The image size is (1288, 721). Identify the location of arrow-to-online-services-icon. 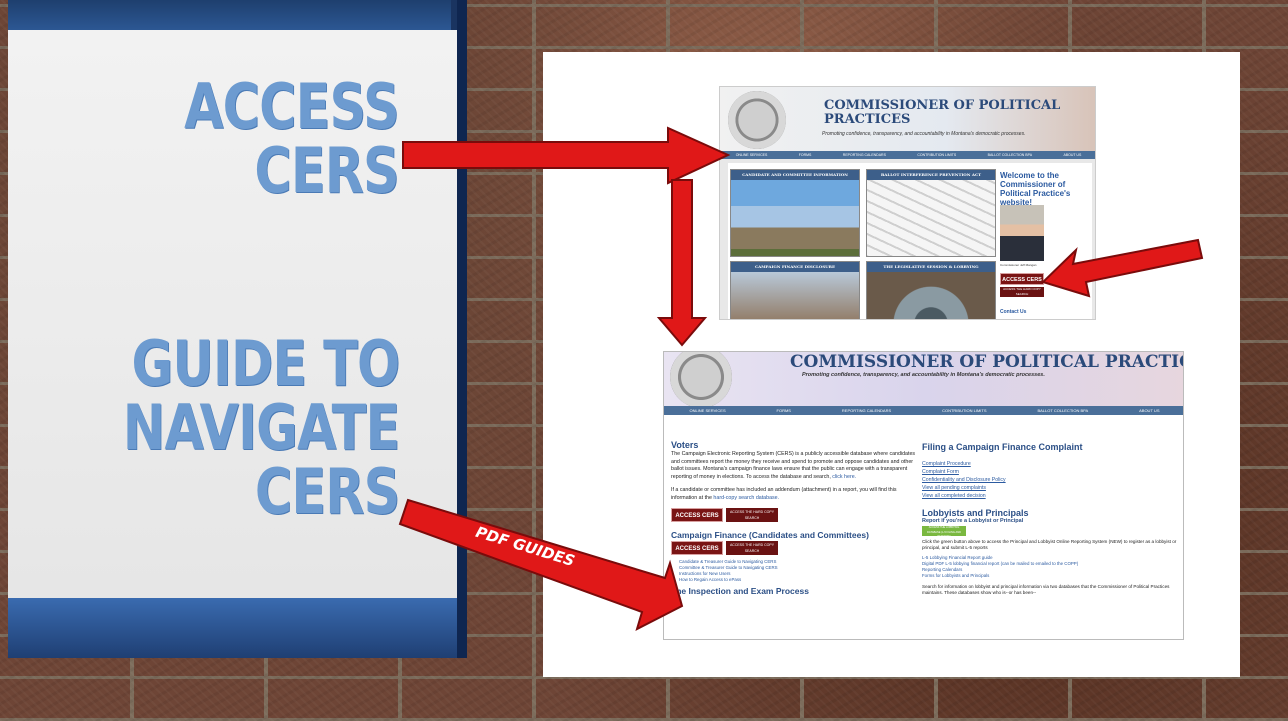
(566, 155).